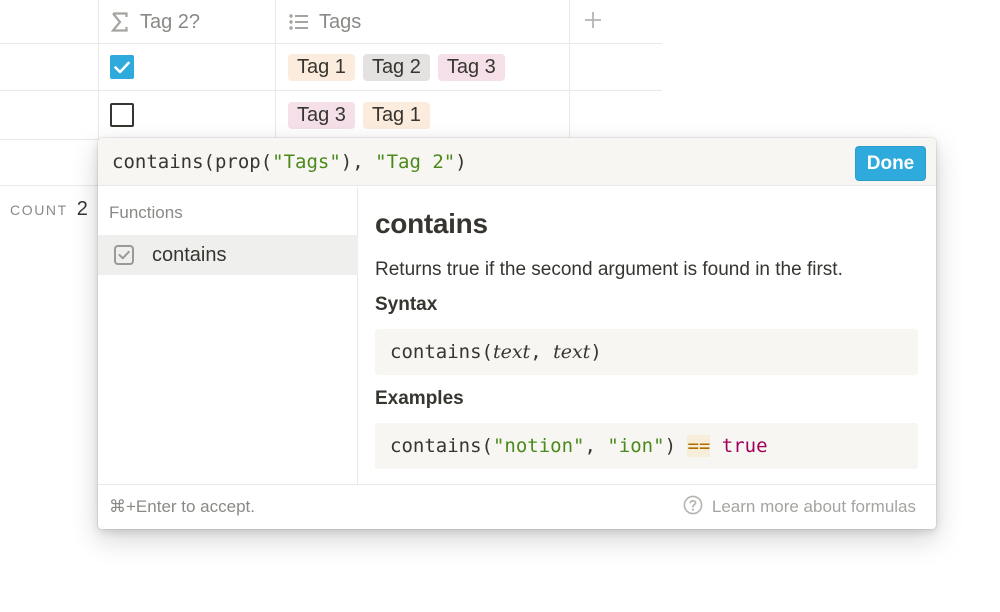 The width and height of the screenshot is (1000, 612). What do you see at coordinates (461, 162) in the screenshot?
I see `formula-punct: )` at bounding box center [461, 162].